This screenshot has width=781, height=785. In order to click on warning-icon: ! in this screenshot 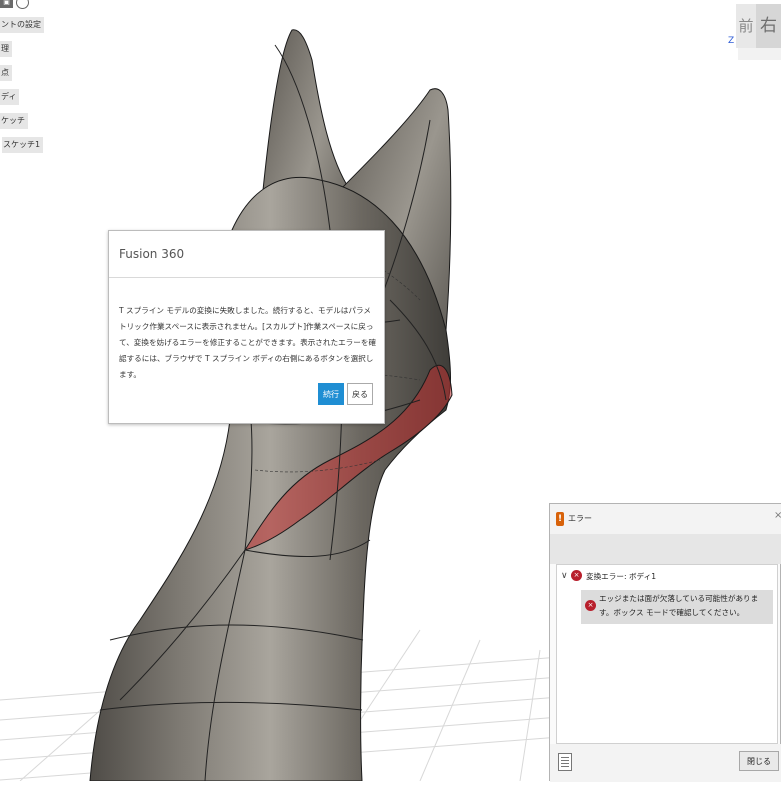, I will do `click(560, 519)`.